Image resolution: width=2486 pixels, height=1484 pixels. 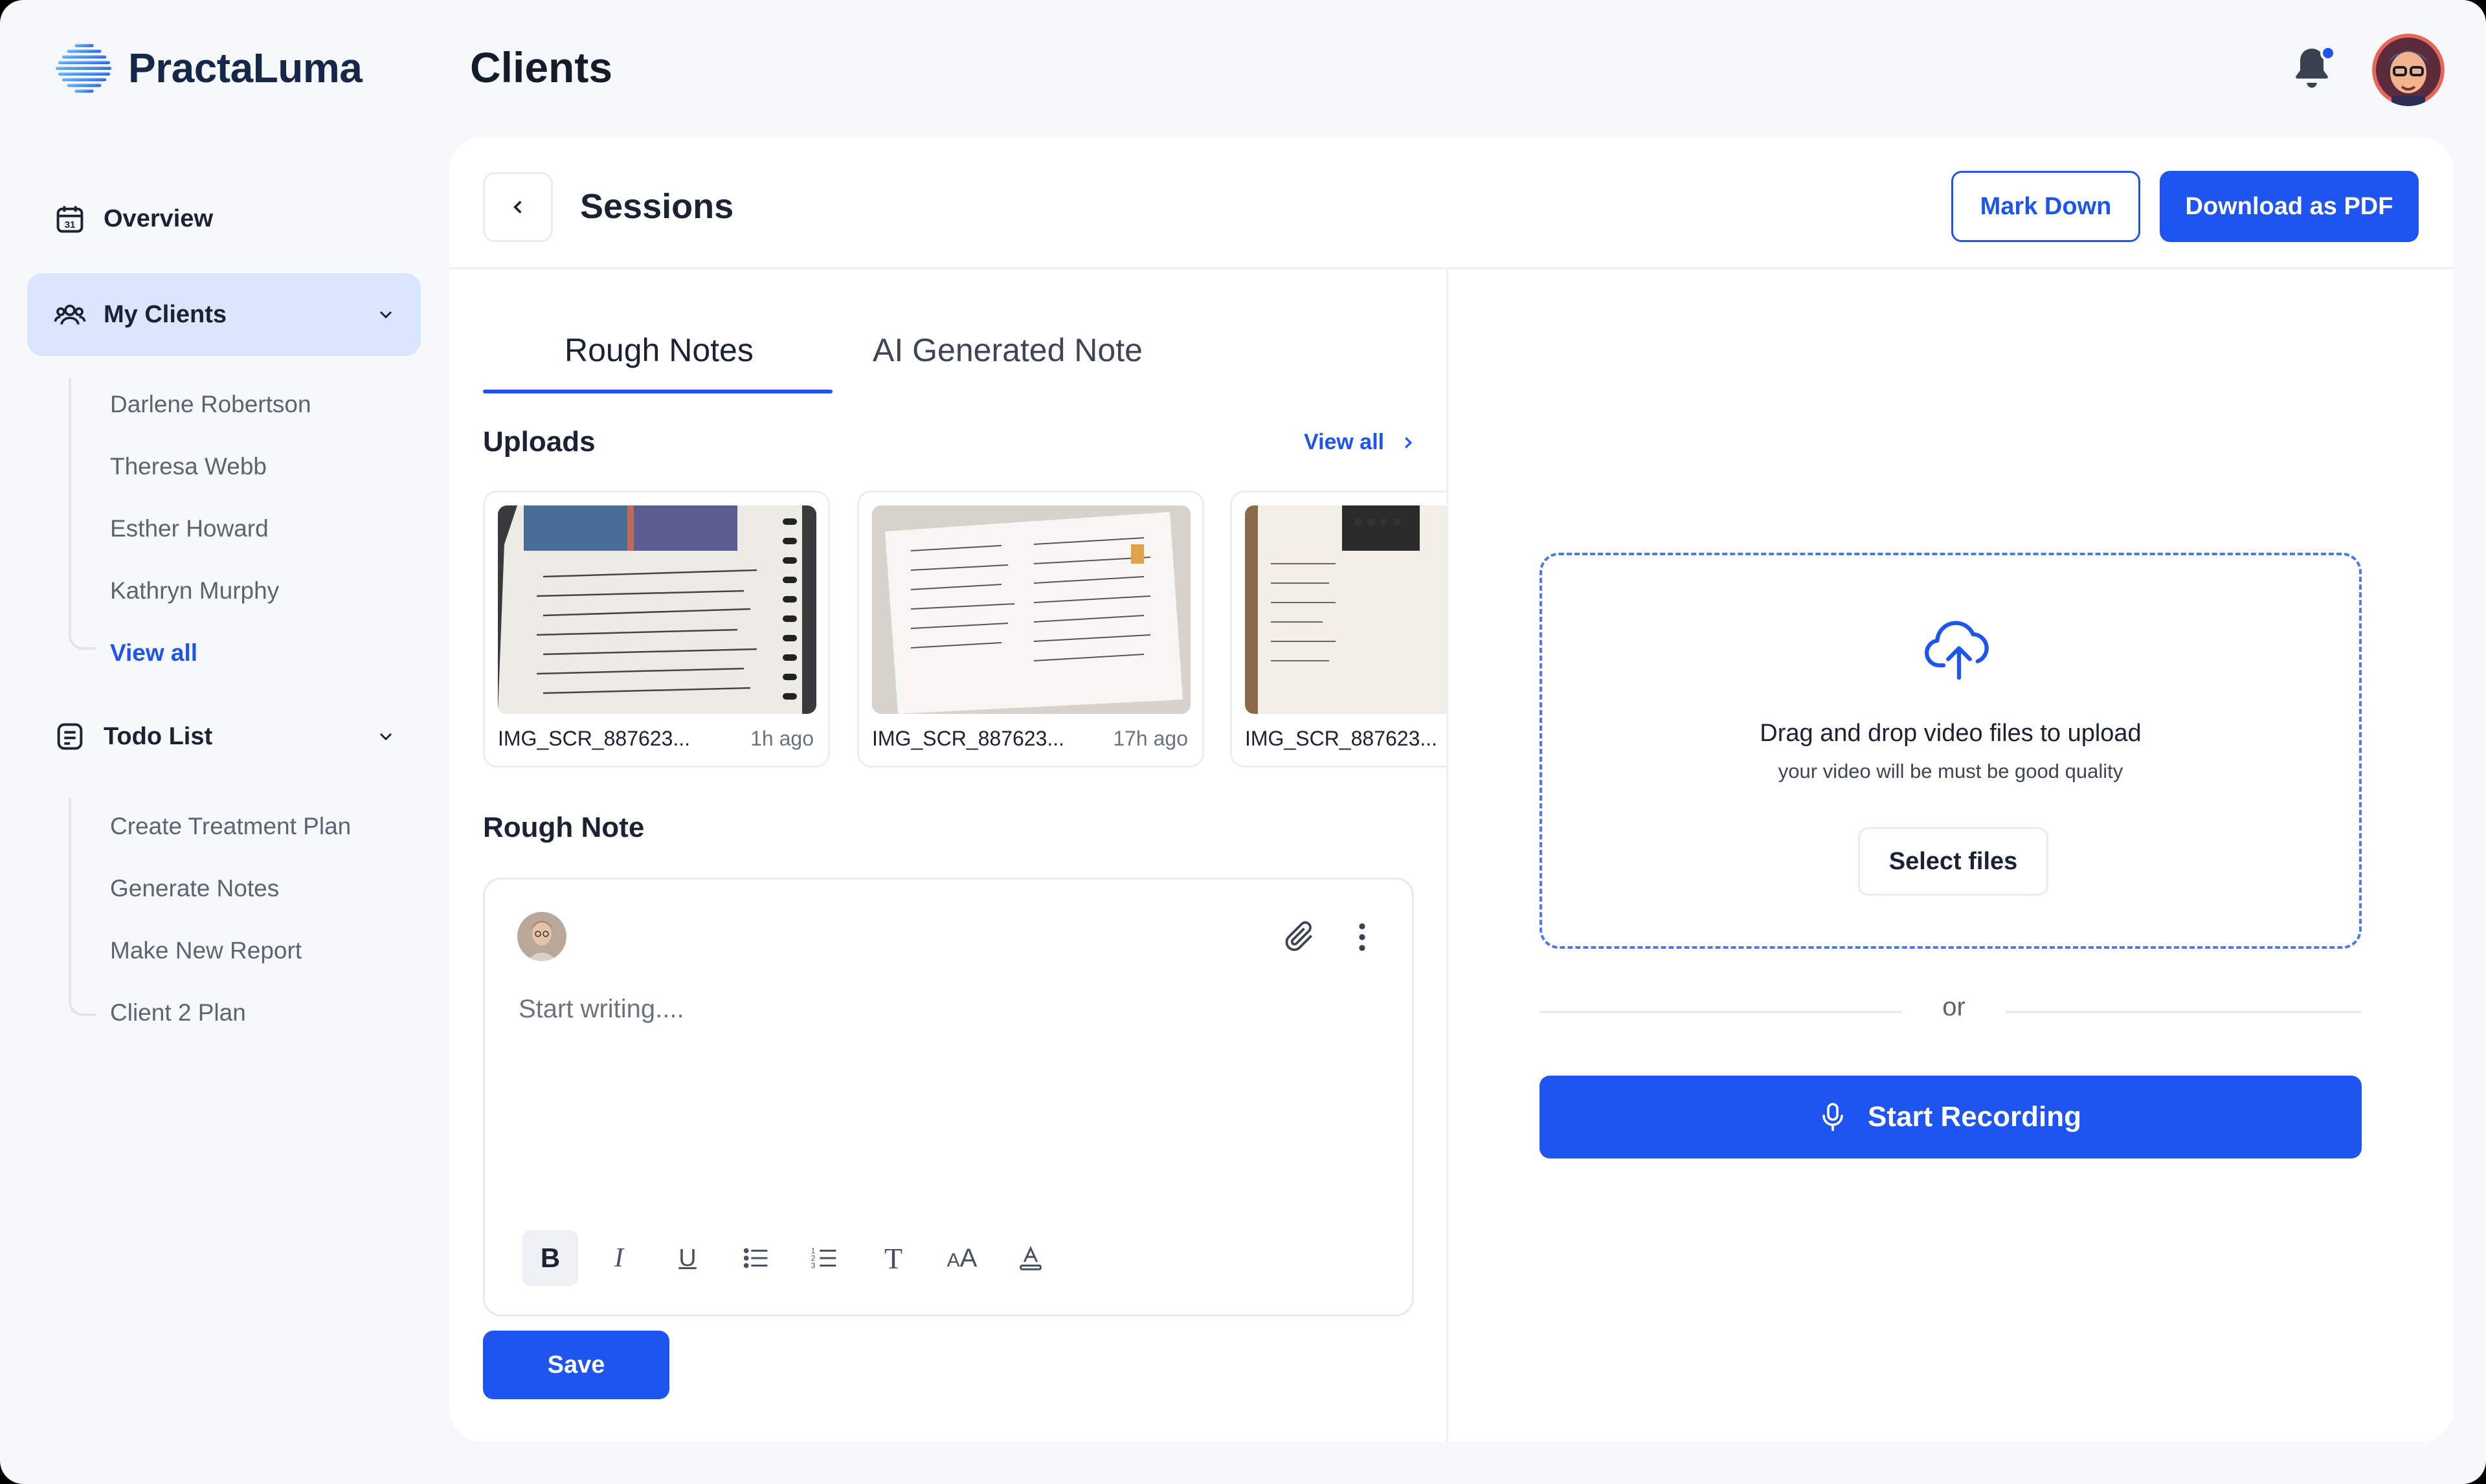 What do you see at coordinates (541, 67) in the screenshot?
I see `page-title: Clients` at bounding box center [541, 67].